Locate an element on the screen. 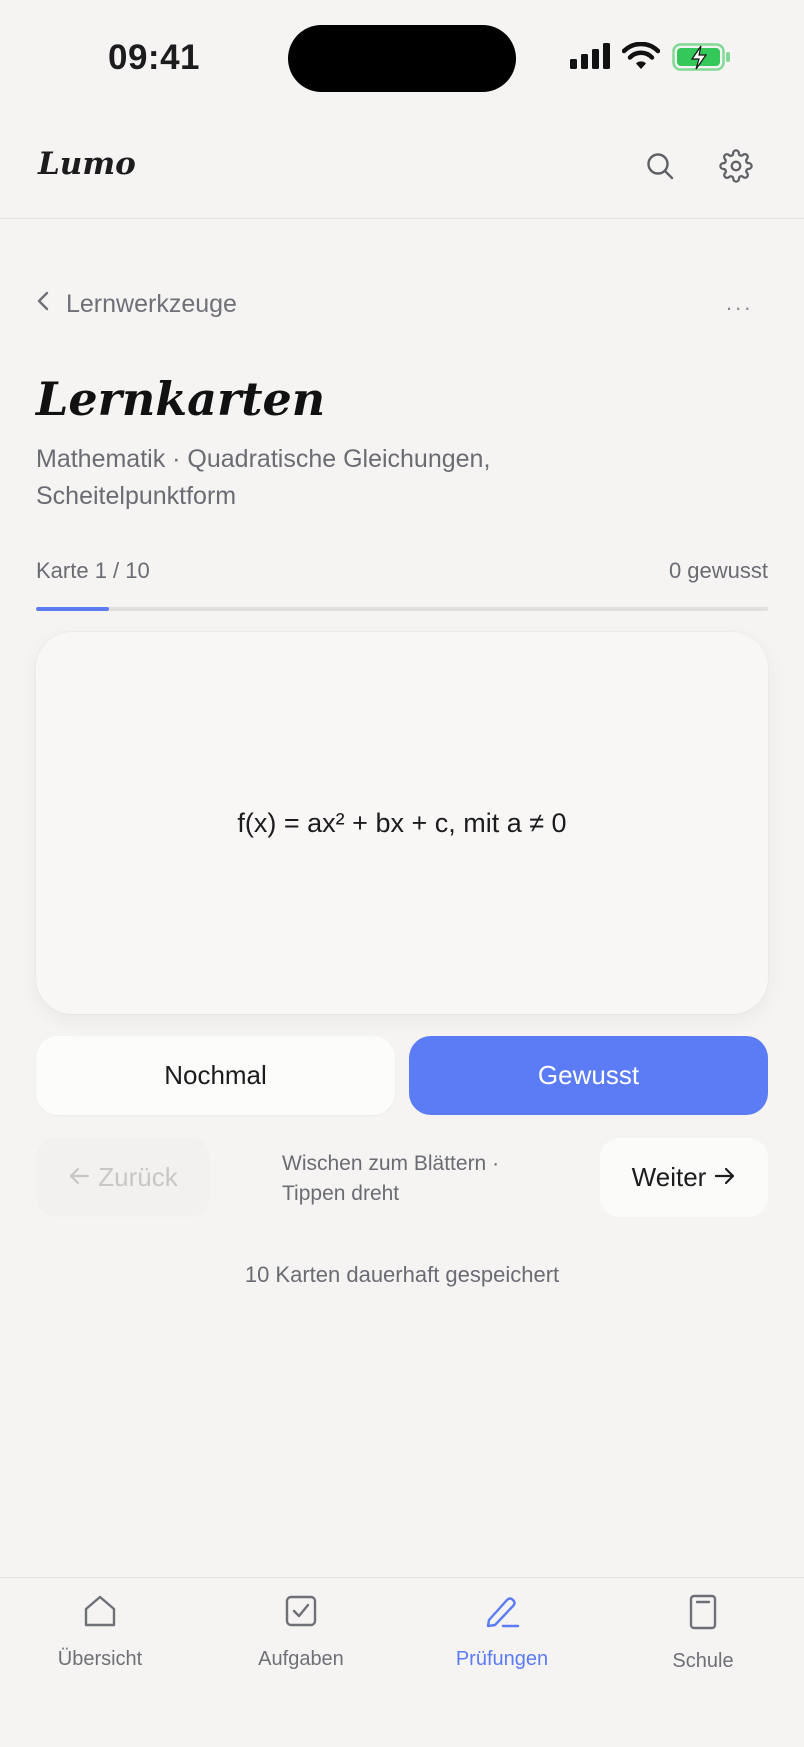  tab-label: Prüfungen is located at coordinates (502, 1659).